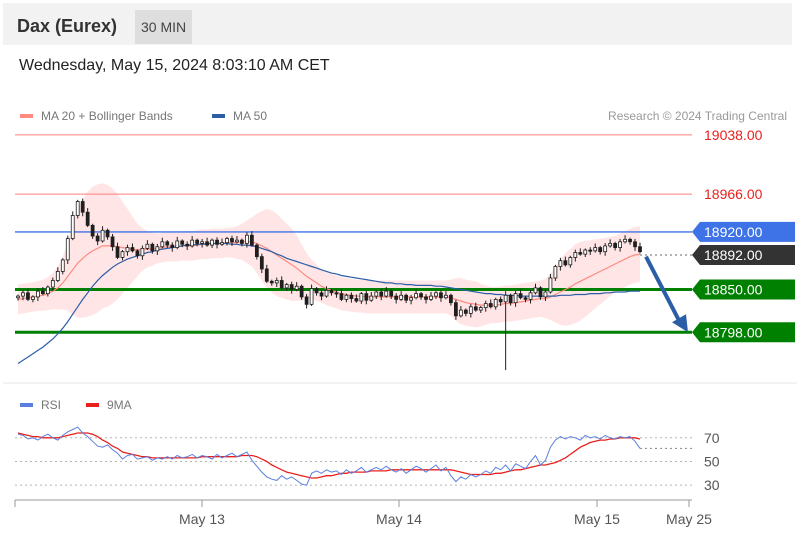 Image resolution: width=800 pixels, height=541 pixels. I want to click on support-label-4: 18850.00, so click(733, 290).